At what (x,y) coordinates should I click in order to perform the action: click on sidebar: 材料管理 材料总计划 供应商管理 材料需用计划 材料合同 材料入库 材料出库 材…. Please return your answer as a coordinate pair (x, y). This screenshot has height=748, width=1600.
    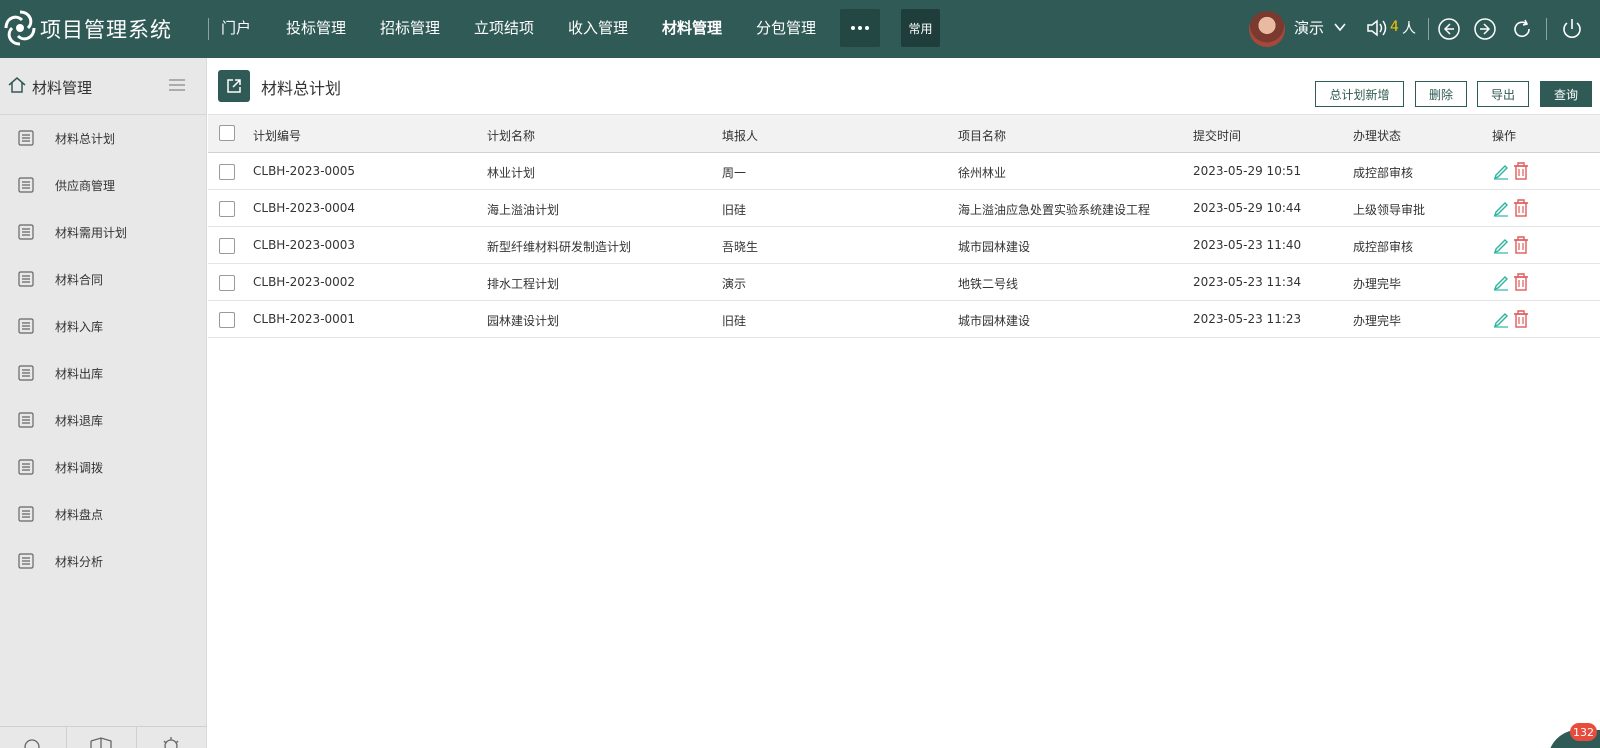
    Looking at the image, I should click on (103, 403).